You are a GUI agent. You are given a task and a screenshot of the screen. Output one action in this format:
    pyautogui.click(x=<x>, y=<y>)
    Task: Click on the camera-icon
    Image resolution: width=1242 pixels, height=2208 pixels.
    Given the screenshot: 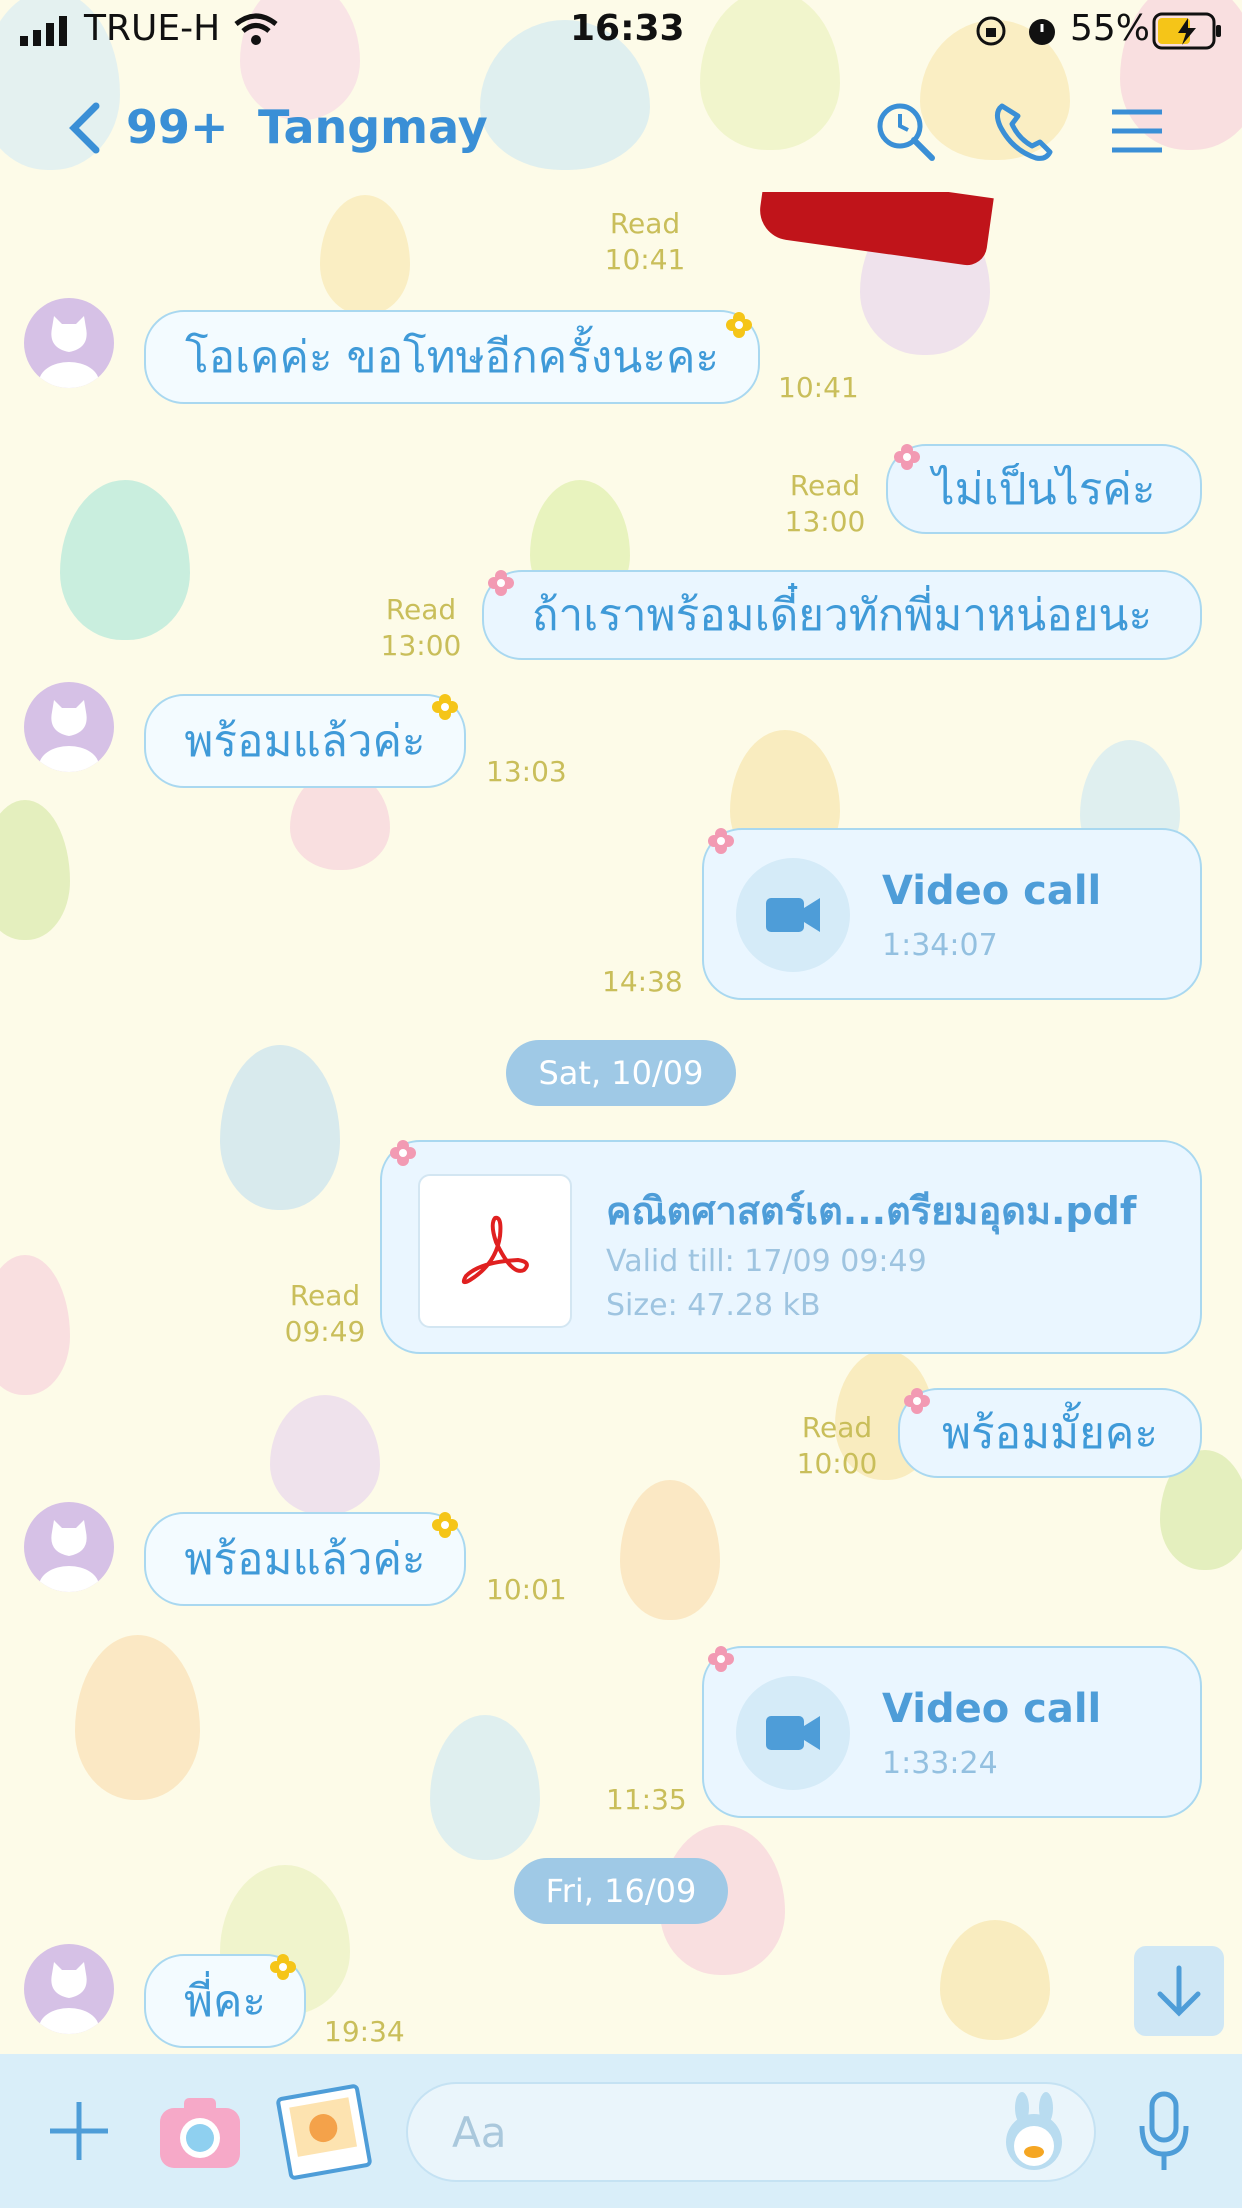 What is the action you would take?
    pyautogui.click(x=200, y=2132)
    